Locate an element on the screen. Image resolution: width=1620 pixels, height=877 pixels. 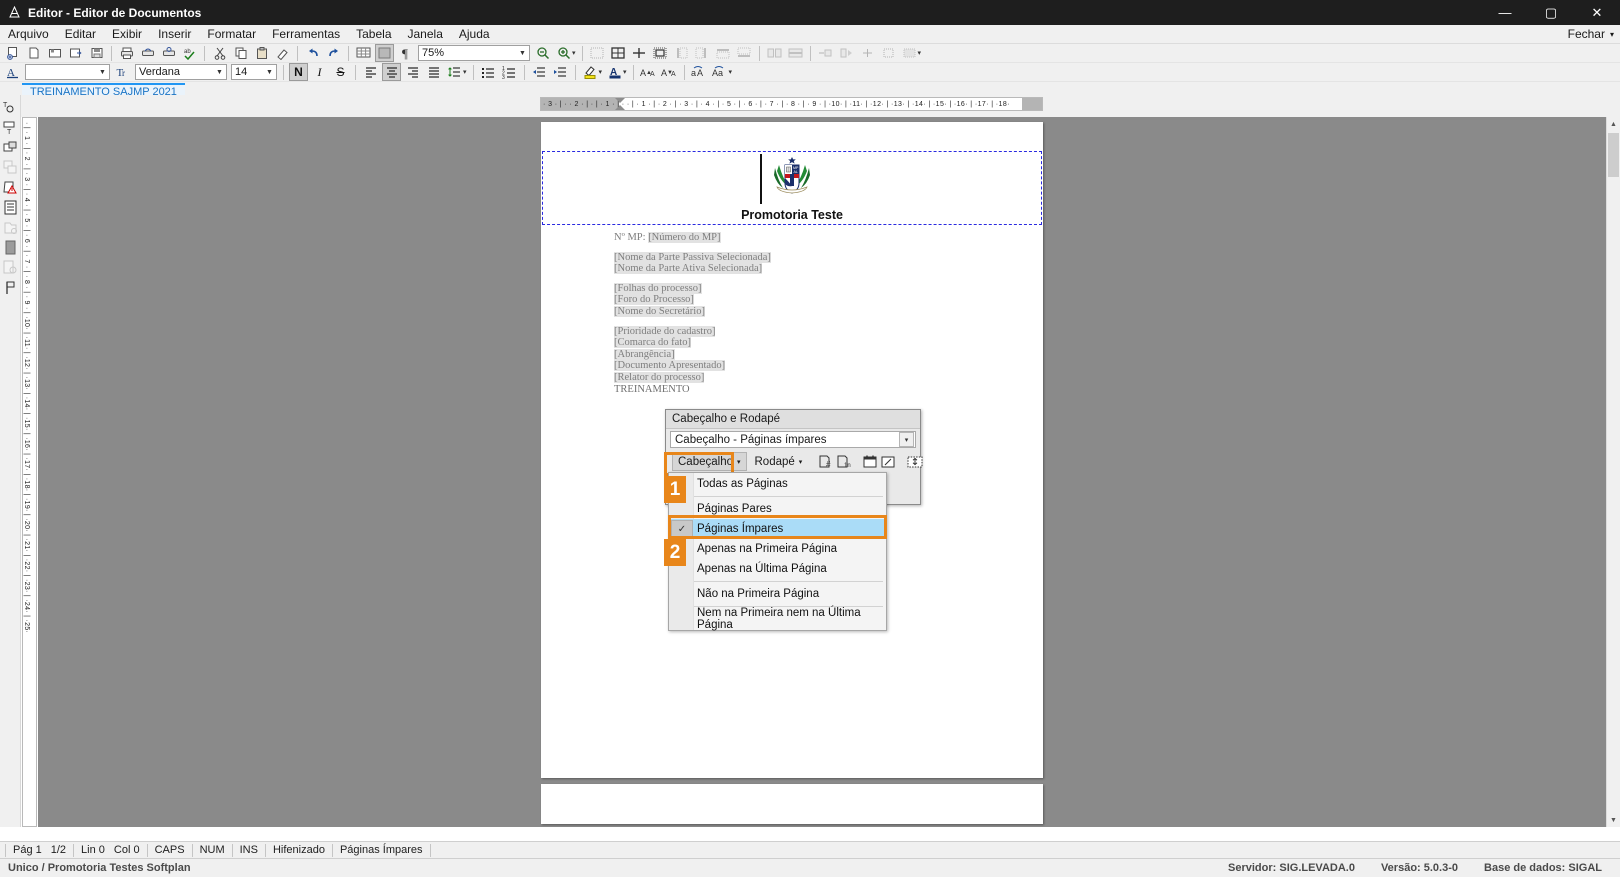
table-shading-icon is located at coordinates (909, 53).